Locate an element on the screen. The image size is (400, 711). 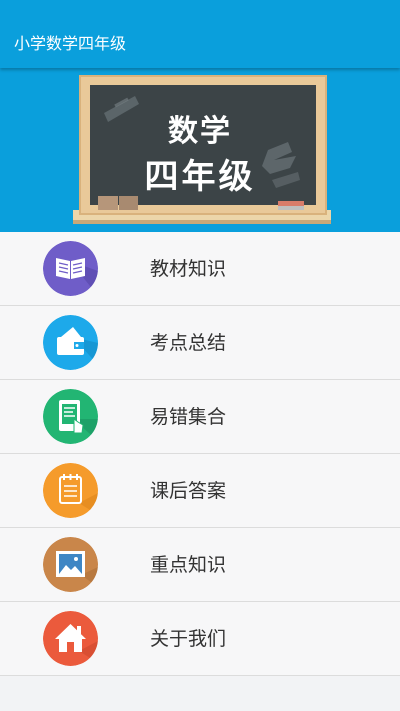
menu-label: 考点总结 is located at coordinates (188, 343).